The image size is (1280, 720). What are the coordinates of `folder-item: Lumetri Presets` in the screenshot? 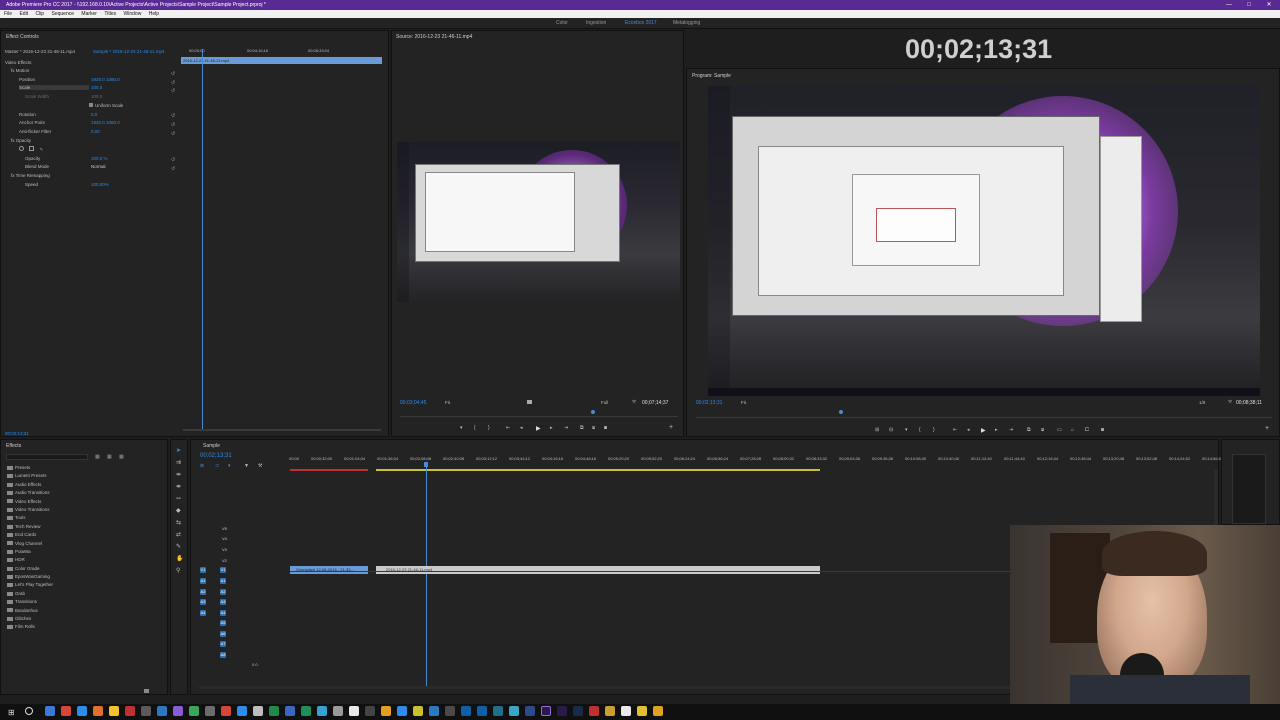 It's located at (30, 477).